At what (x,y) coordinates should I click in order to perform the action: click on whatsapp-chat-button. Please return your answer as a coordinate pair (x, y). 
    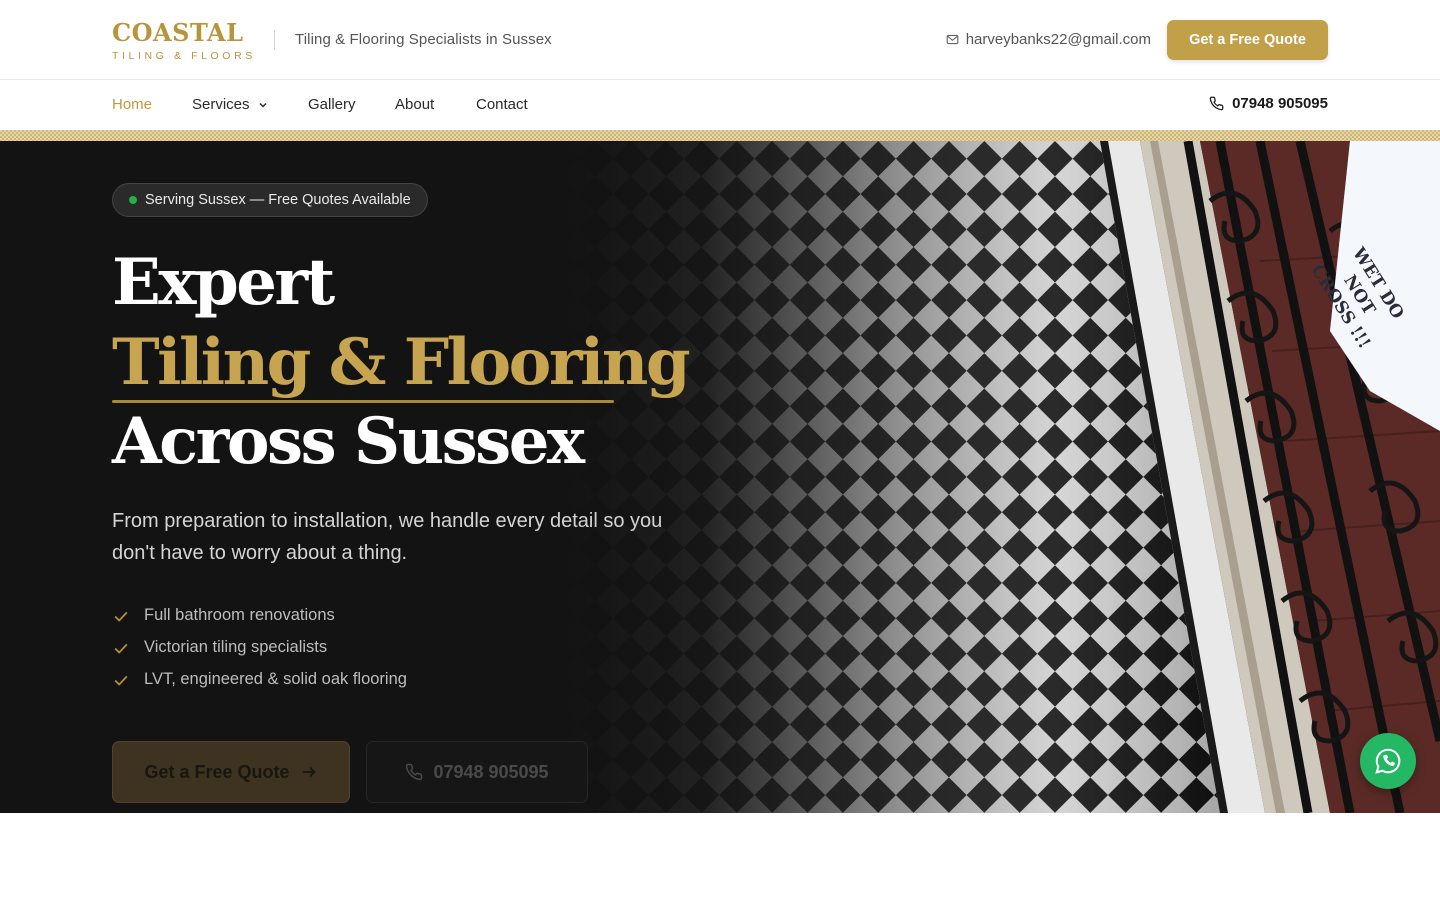
    Looking at the image, I should click on (1388, 761).